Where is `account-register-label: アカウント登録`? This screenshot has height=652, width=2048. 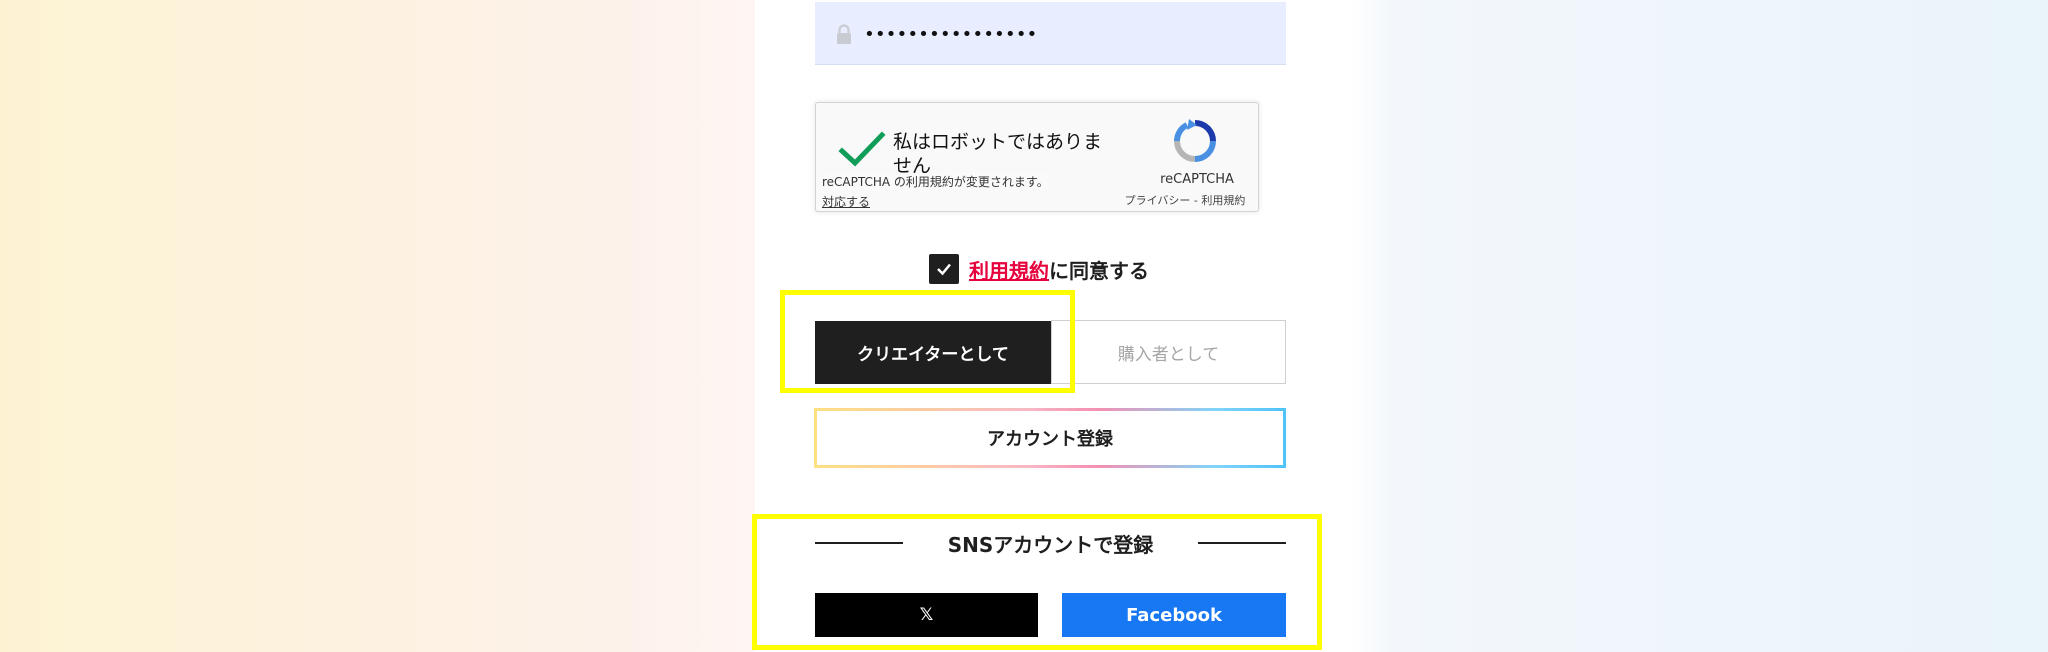 account-register-label: アカウント登録 is located at coordinates (1050, 438).